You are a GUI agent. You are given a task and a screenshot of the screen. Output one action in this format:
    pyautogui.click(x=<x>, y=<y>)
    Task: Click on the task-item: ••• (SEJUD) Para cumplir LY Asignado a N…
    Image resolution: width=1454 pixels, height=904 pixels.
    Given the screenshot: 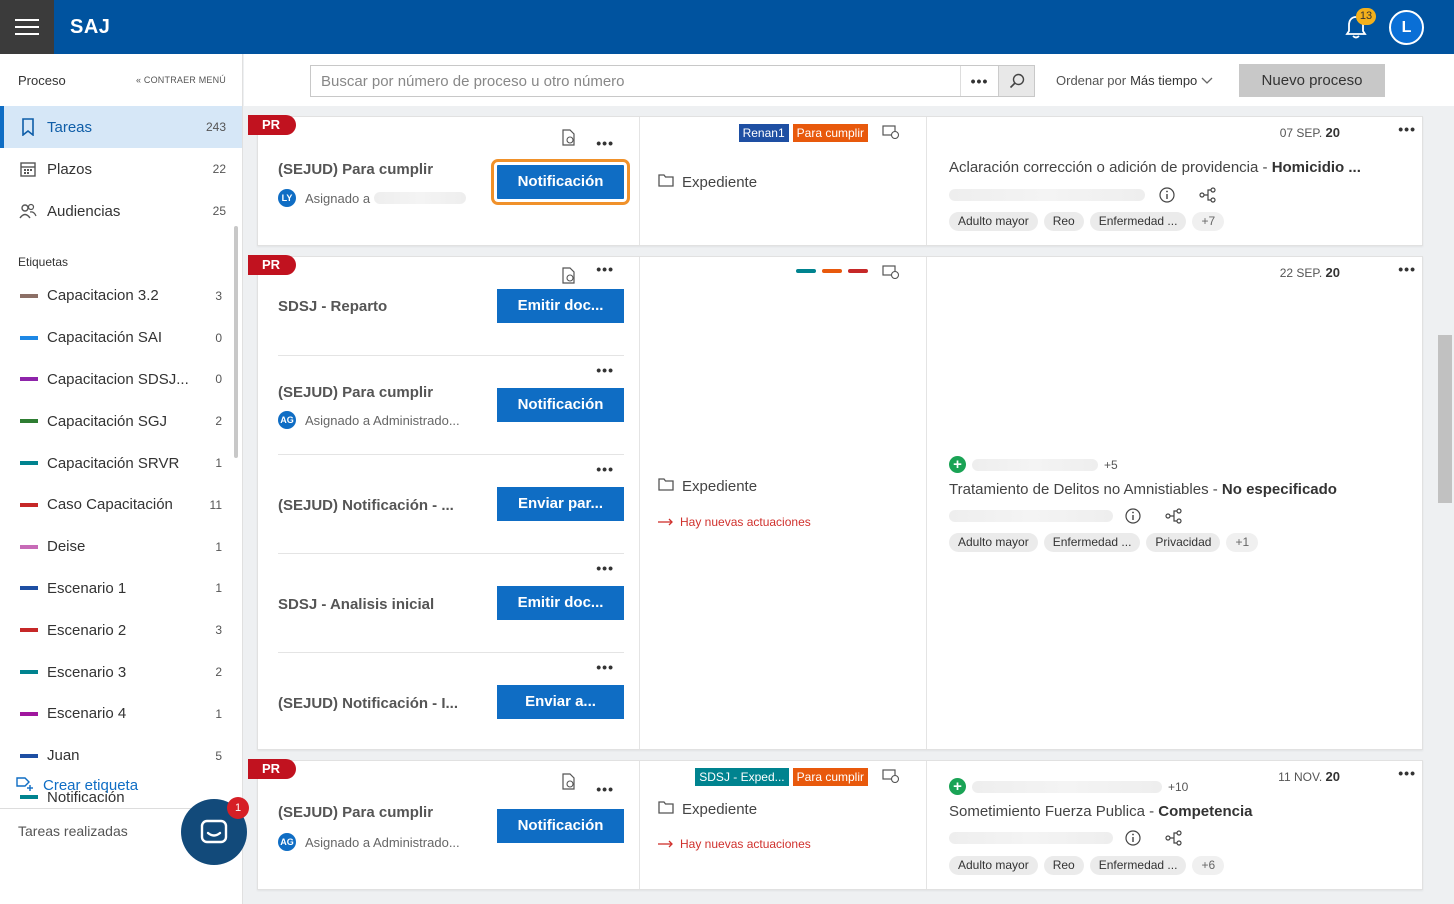 What is the action you would take?
    pyautogui.click(x=454, y=182)
    